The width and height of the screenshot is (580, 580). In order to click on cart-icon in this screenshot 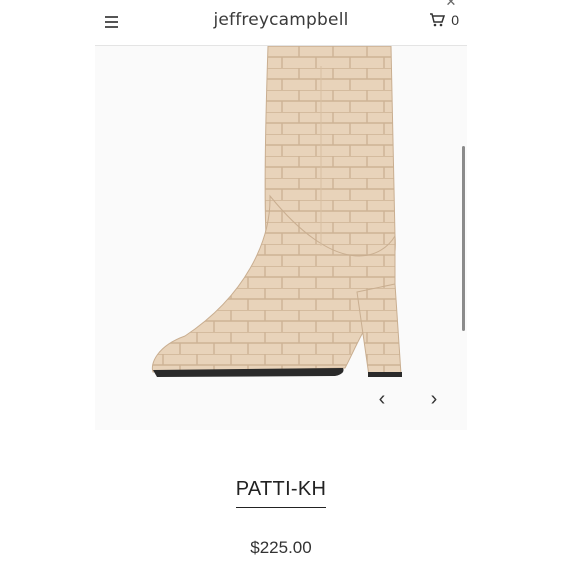, I will do `click(438, 20)`.